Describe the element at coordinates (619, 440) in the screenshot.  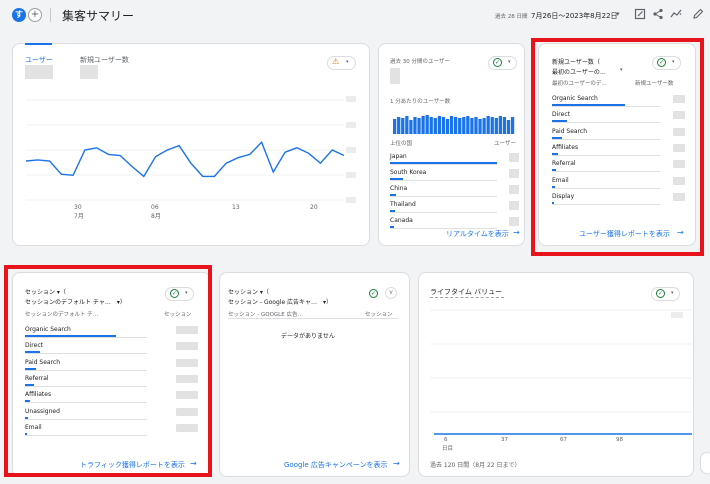
I see `x-tick: 98` at that location.